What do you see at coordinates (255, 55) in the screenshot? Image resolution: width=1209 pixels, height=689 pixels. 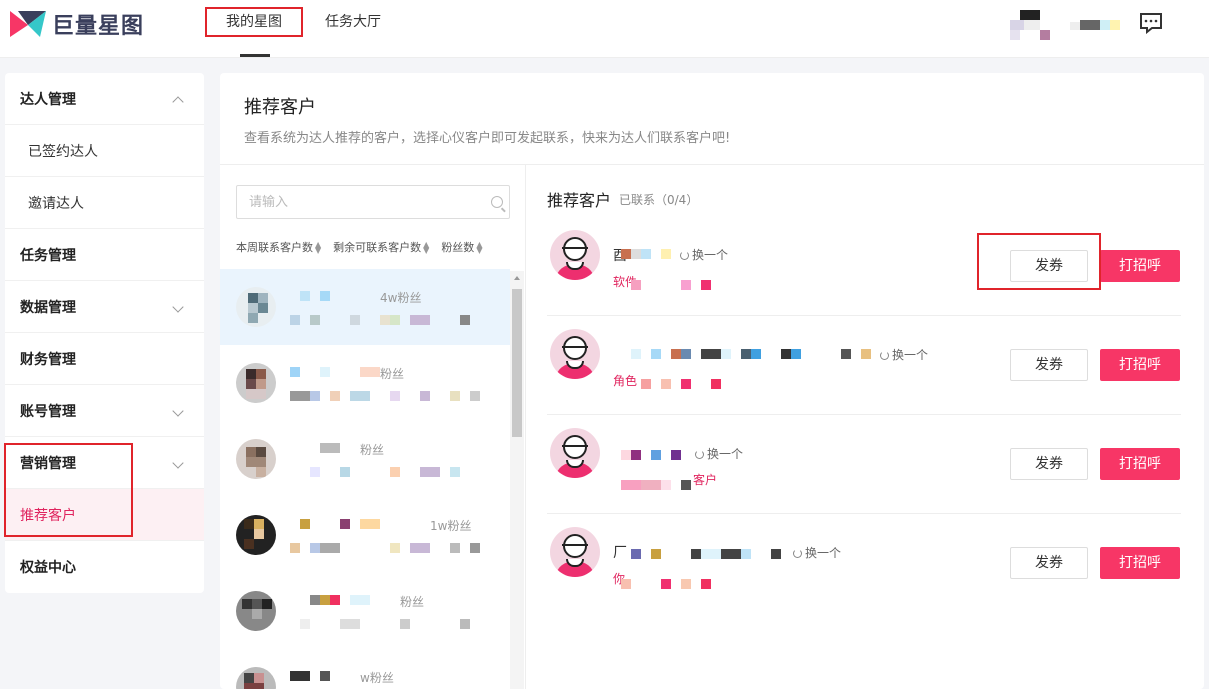 I see `tab-active-indicator` at bounding box center [255, 55].